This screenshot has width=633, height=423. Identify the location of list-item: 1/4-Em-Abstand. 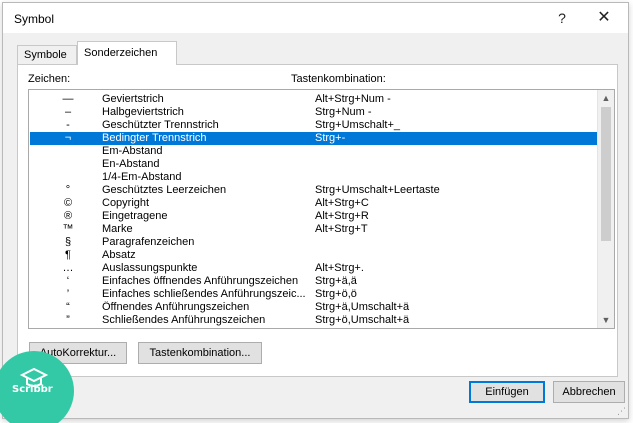
(314, 177).